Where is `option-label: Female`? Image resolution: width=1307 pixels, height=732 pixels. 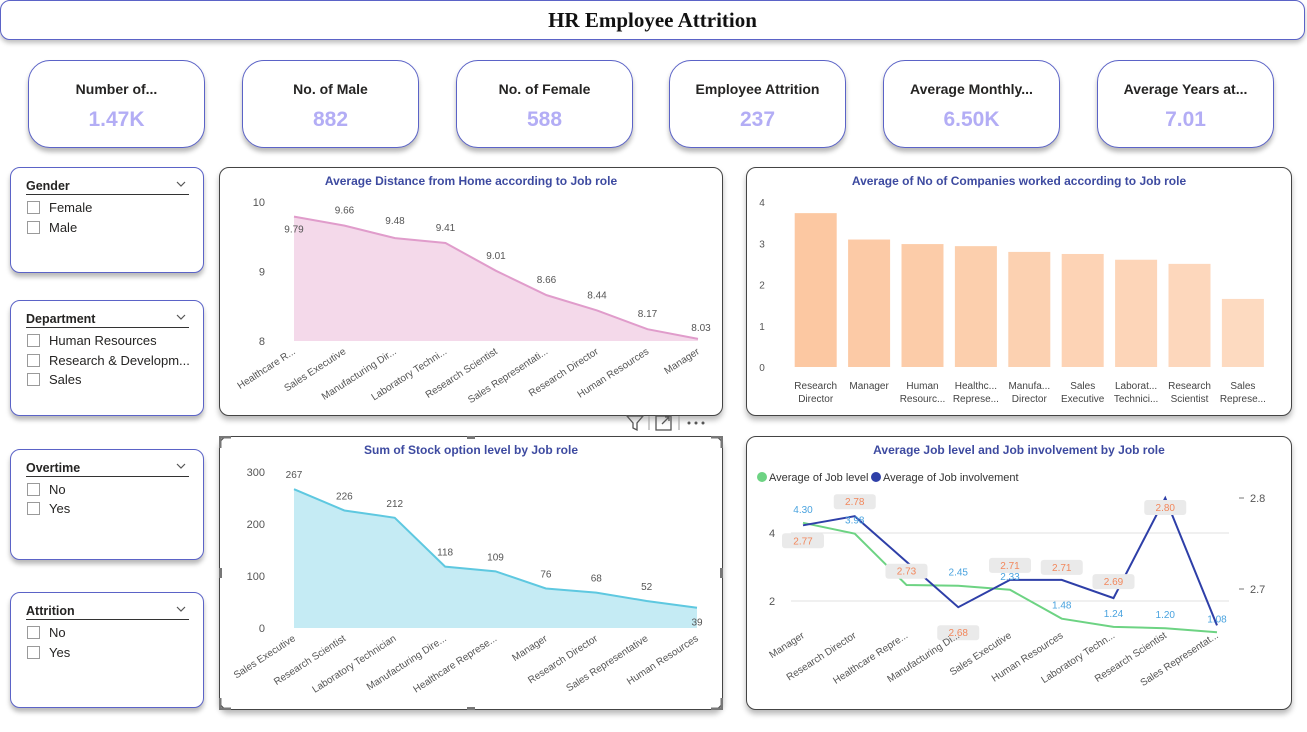 option-label: Female is located at coordinates (71, 207).